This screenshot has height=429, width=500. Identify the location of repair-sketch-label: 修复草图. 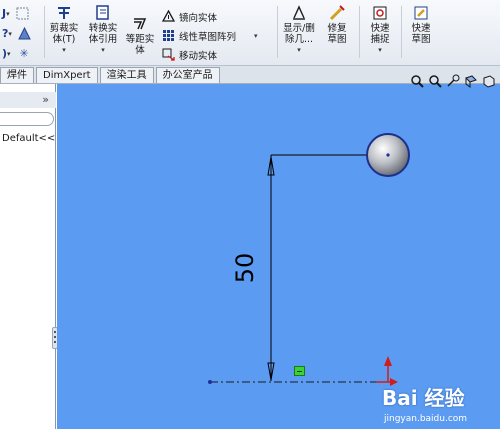
(337, 34).